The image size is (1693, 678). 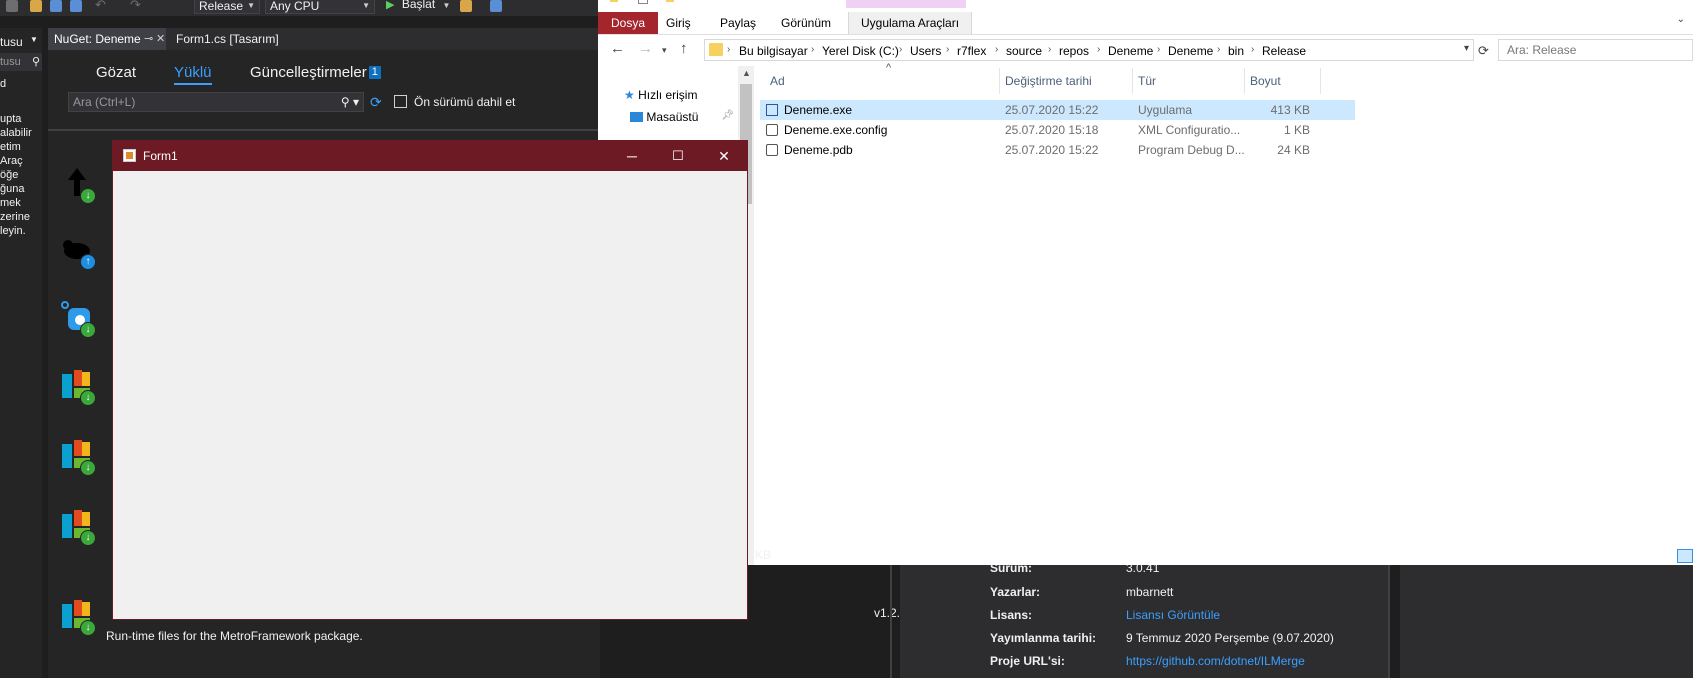 What do you see at coordinates (36, 6) in the screenshot?
I see `open-folder-icon` at bounding box center [36, 6].